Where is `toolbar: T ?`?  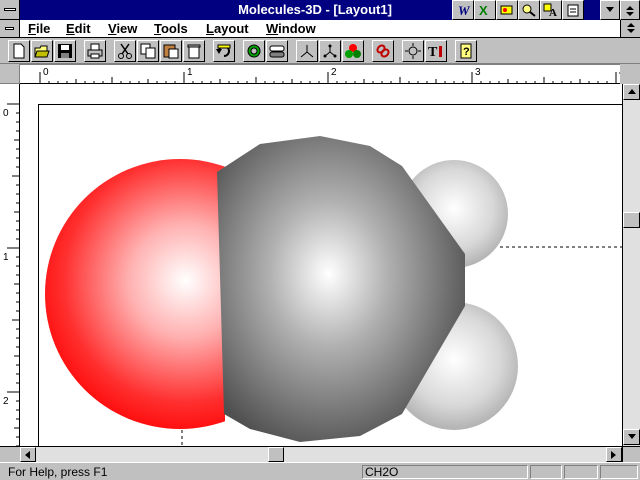
toolbar: T ? is located at coordinates (320, 51).